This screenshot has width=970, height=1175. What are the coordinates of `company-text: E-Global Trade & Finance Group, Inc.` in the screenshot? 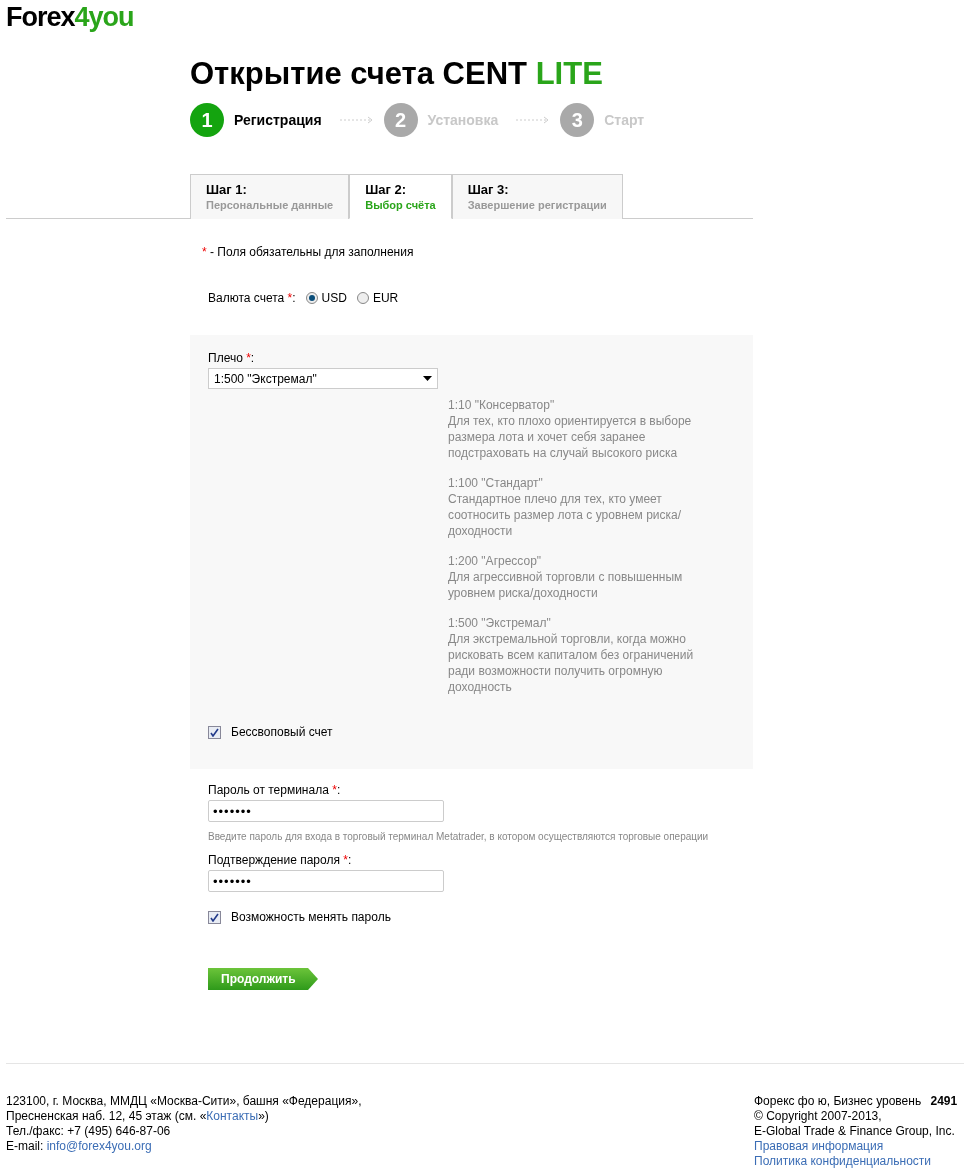 It's located at (855, 1131).